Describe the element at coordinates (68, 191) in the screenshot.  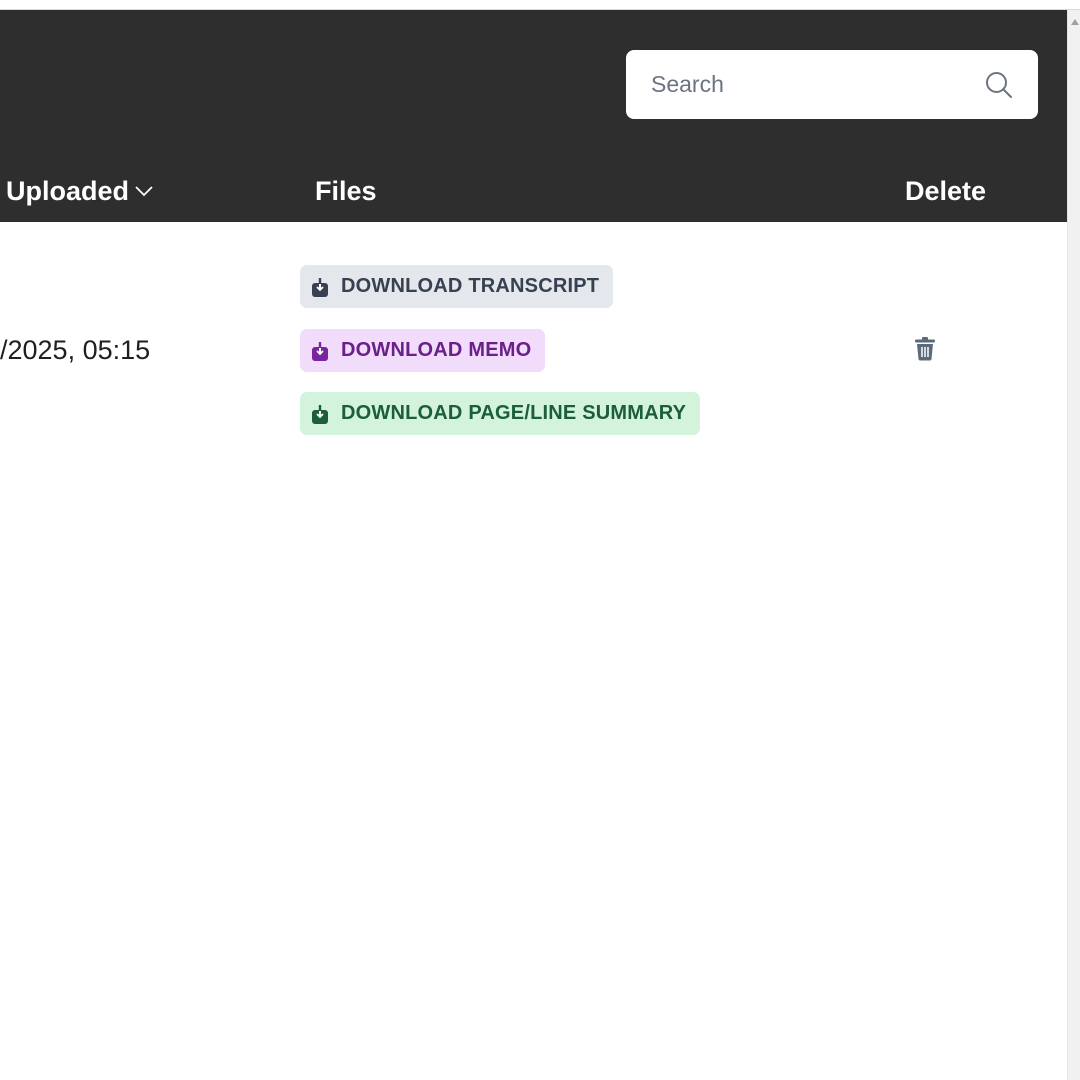
I see `column-header-uploaded-label: Uploaded` at that location.